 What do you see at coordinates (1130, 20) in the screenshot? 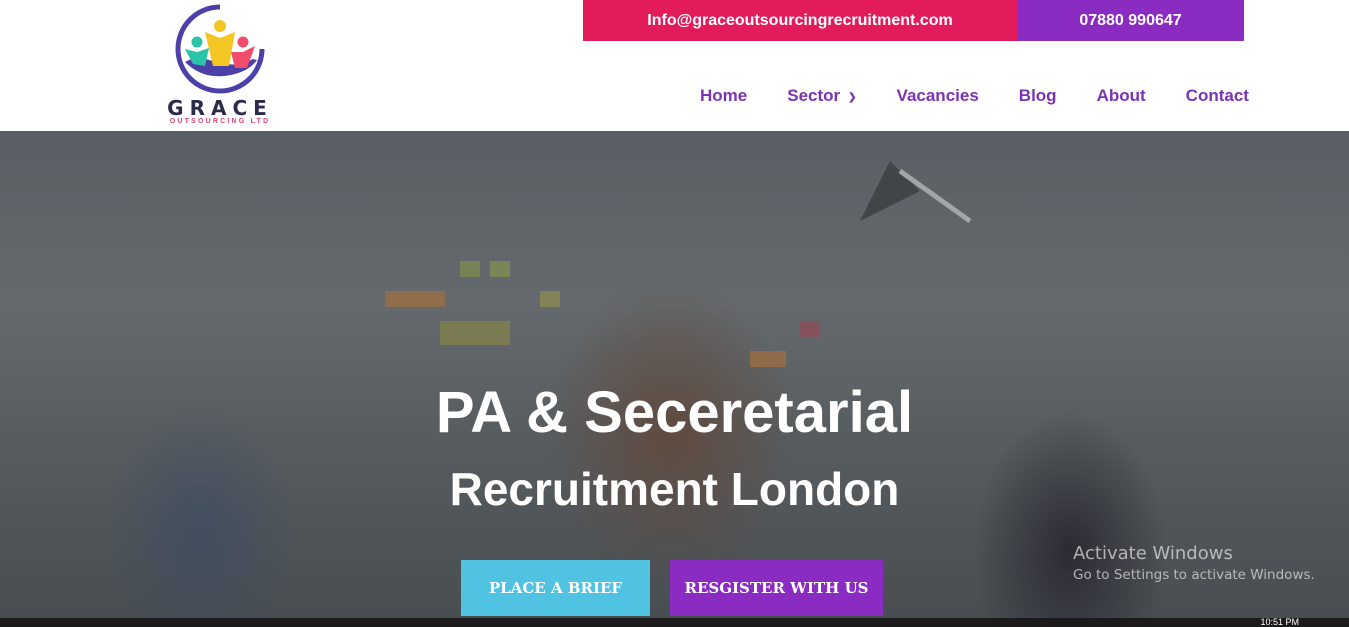
I see `phone-link: 07880 990647` at bounding box center [1130, 20].